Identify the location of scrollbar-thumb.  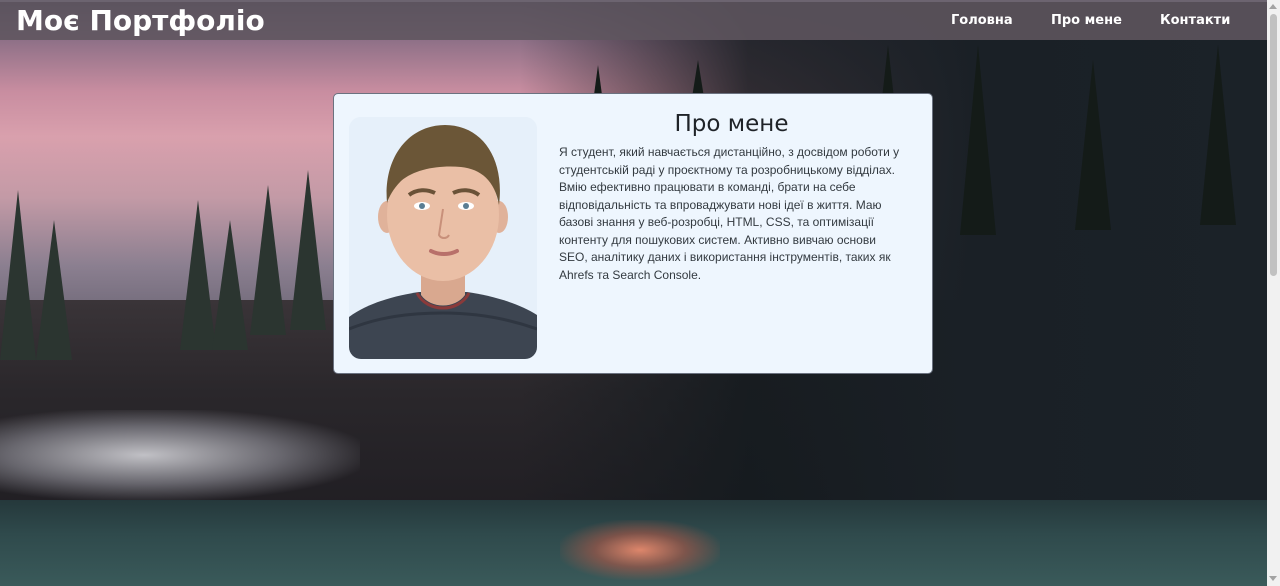
(1273, 145).